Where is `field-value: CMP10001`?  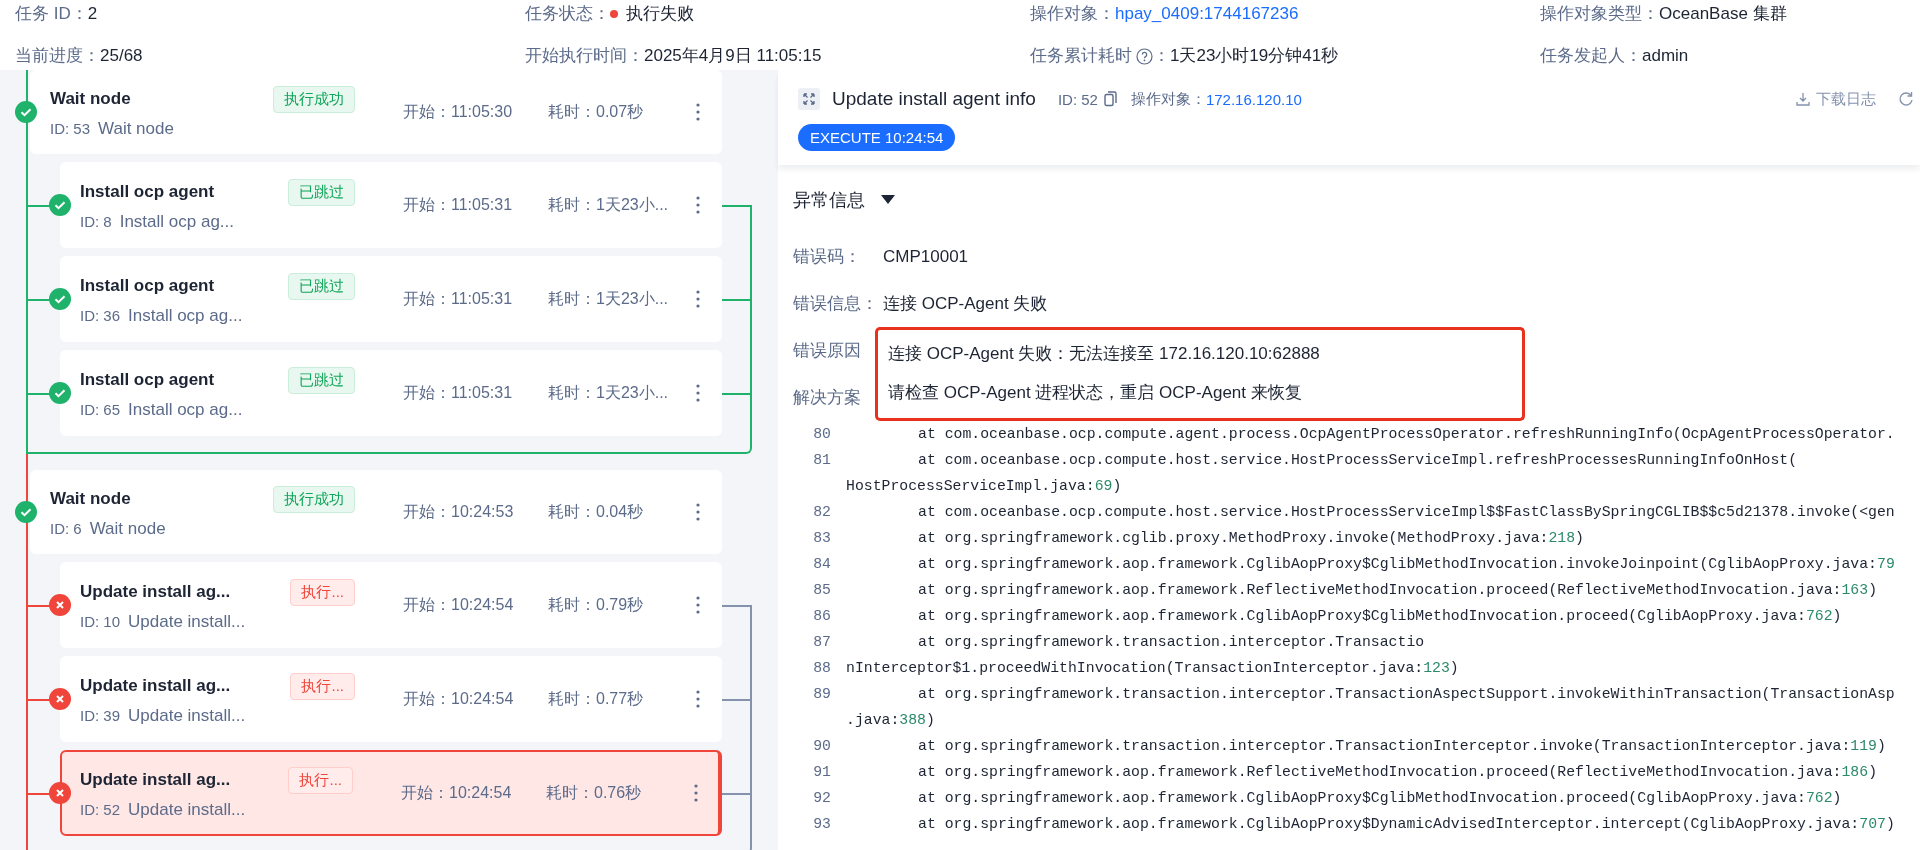
field-value: CMP10001 is located at coordinates (926, 256).